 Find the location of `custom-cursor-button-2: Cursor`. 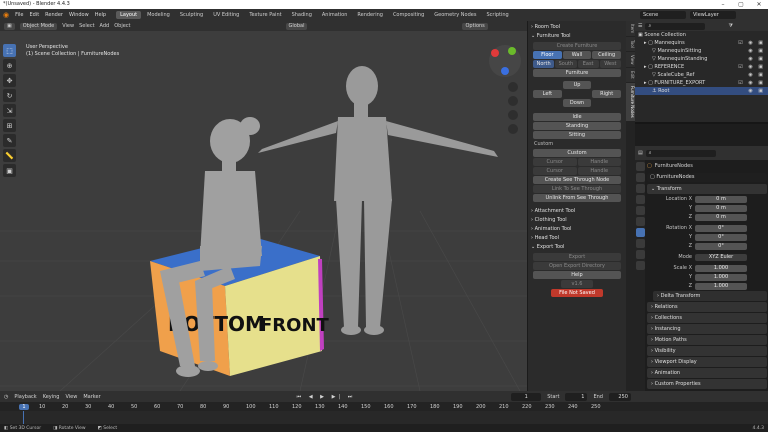

custom-cursor-button-2: Cursor is located at coordinates (555, 171).